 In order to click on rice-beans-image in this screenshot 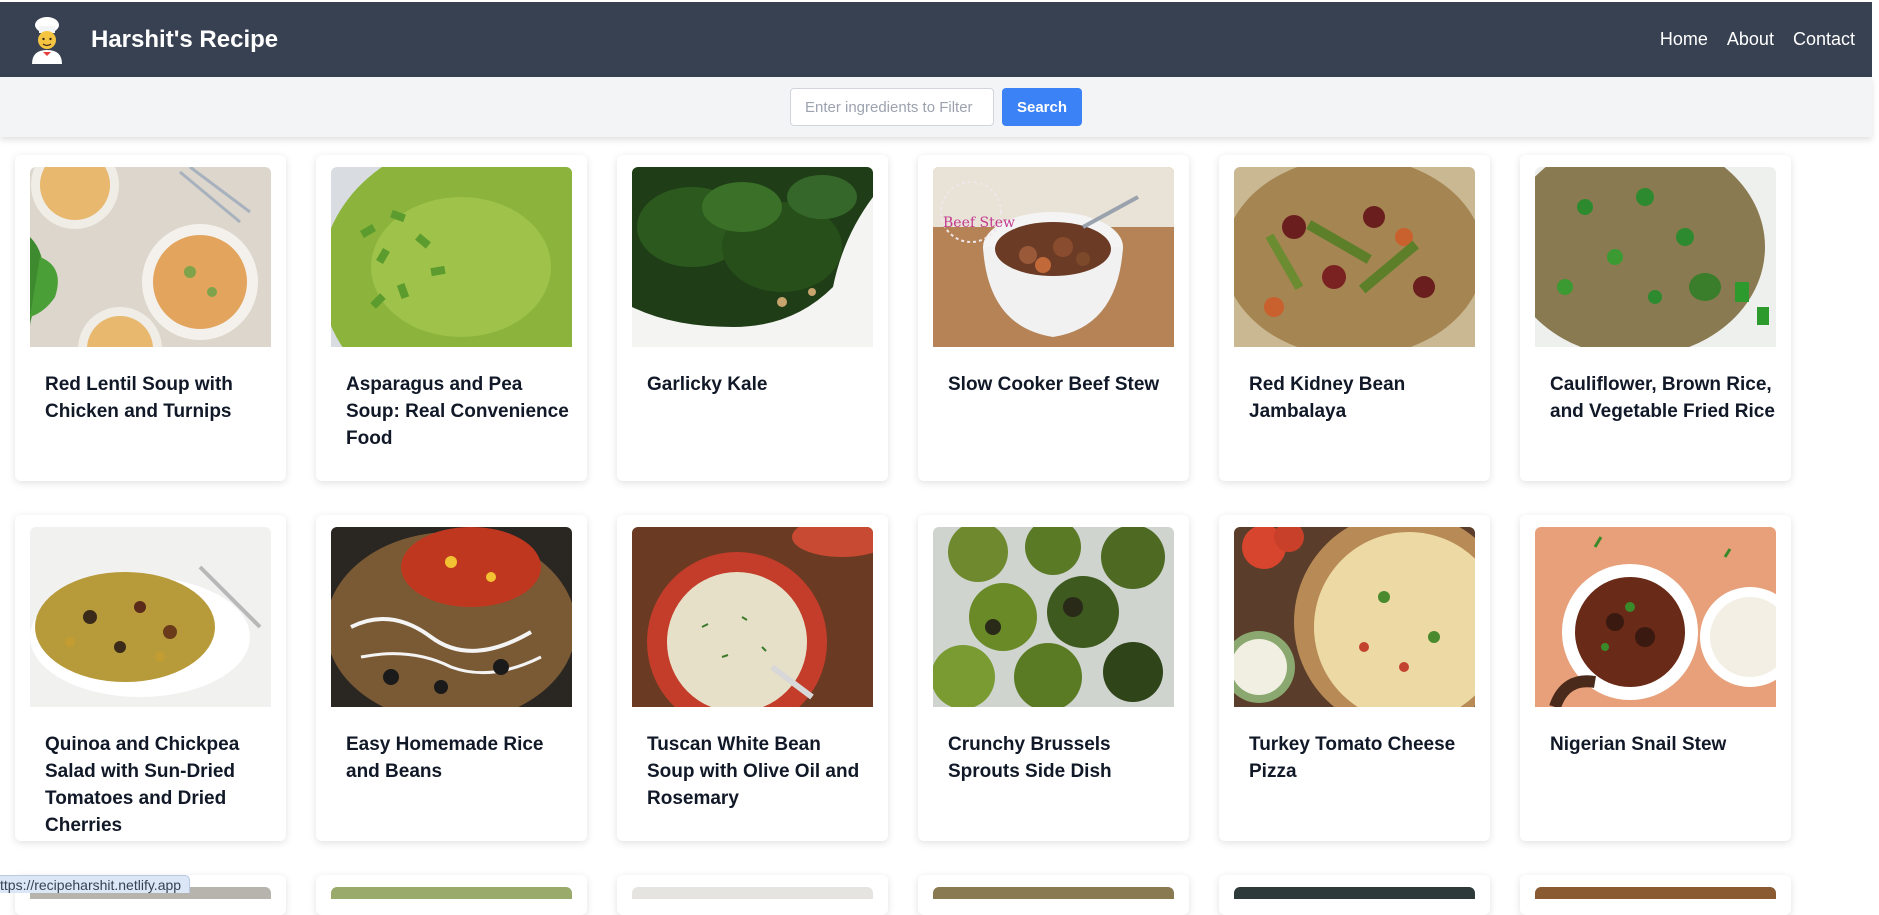, I will do `click(451, 617)`.